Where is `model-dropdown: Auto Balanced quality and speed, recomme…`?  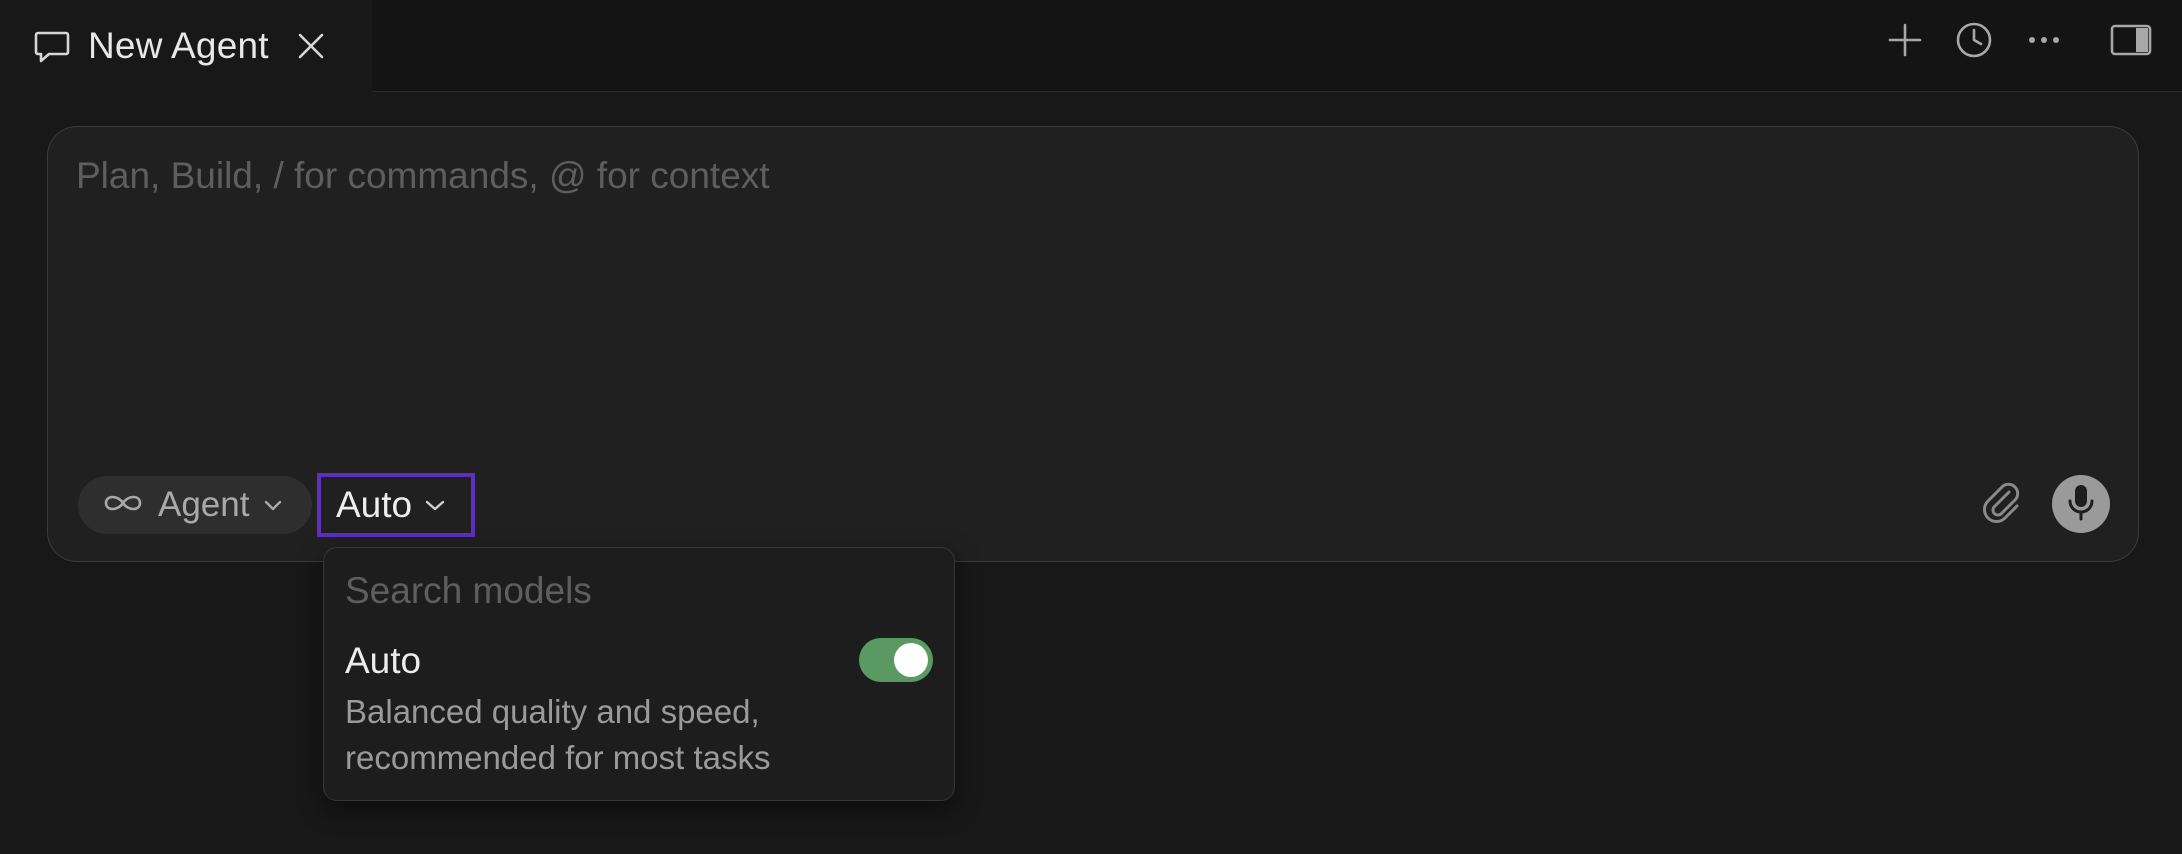
model-dropdown: Auto Balanced quality and speed, recomme… is located at coordinates (639, 674).